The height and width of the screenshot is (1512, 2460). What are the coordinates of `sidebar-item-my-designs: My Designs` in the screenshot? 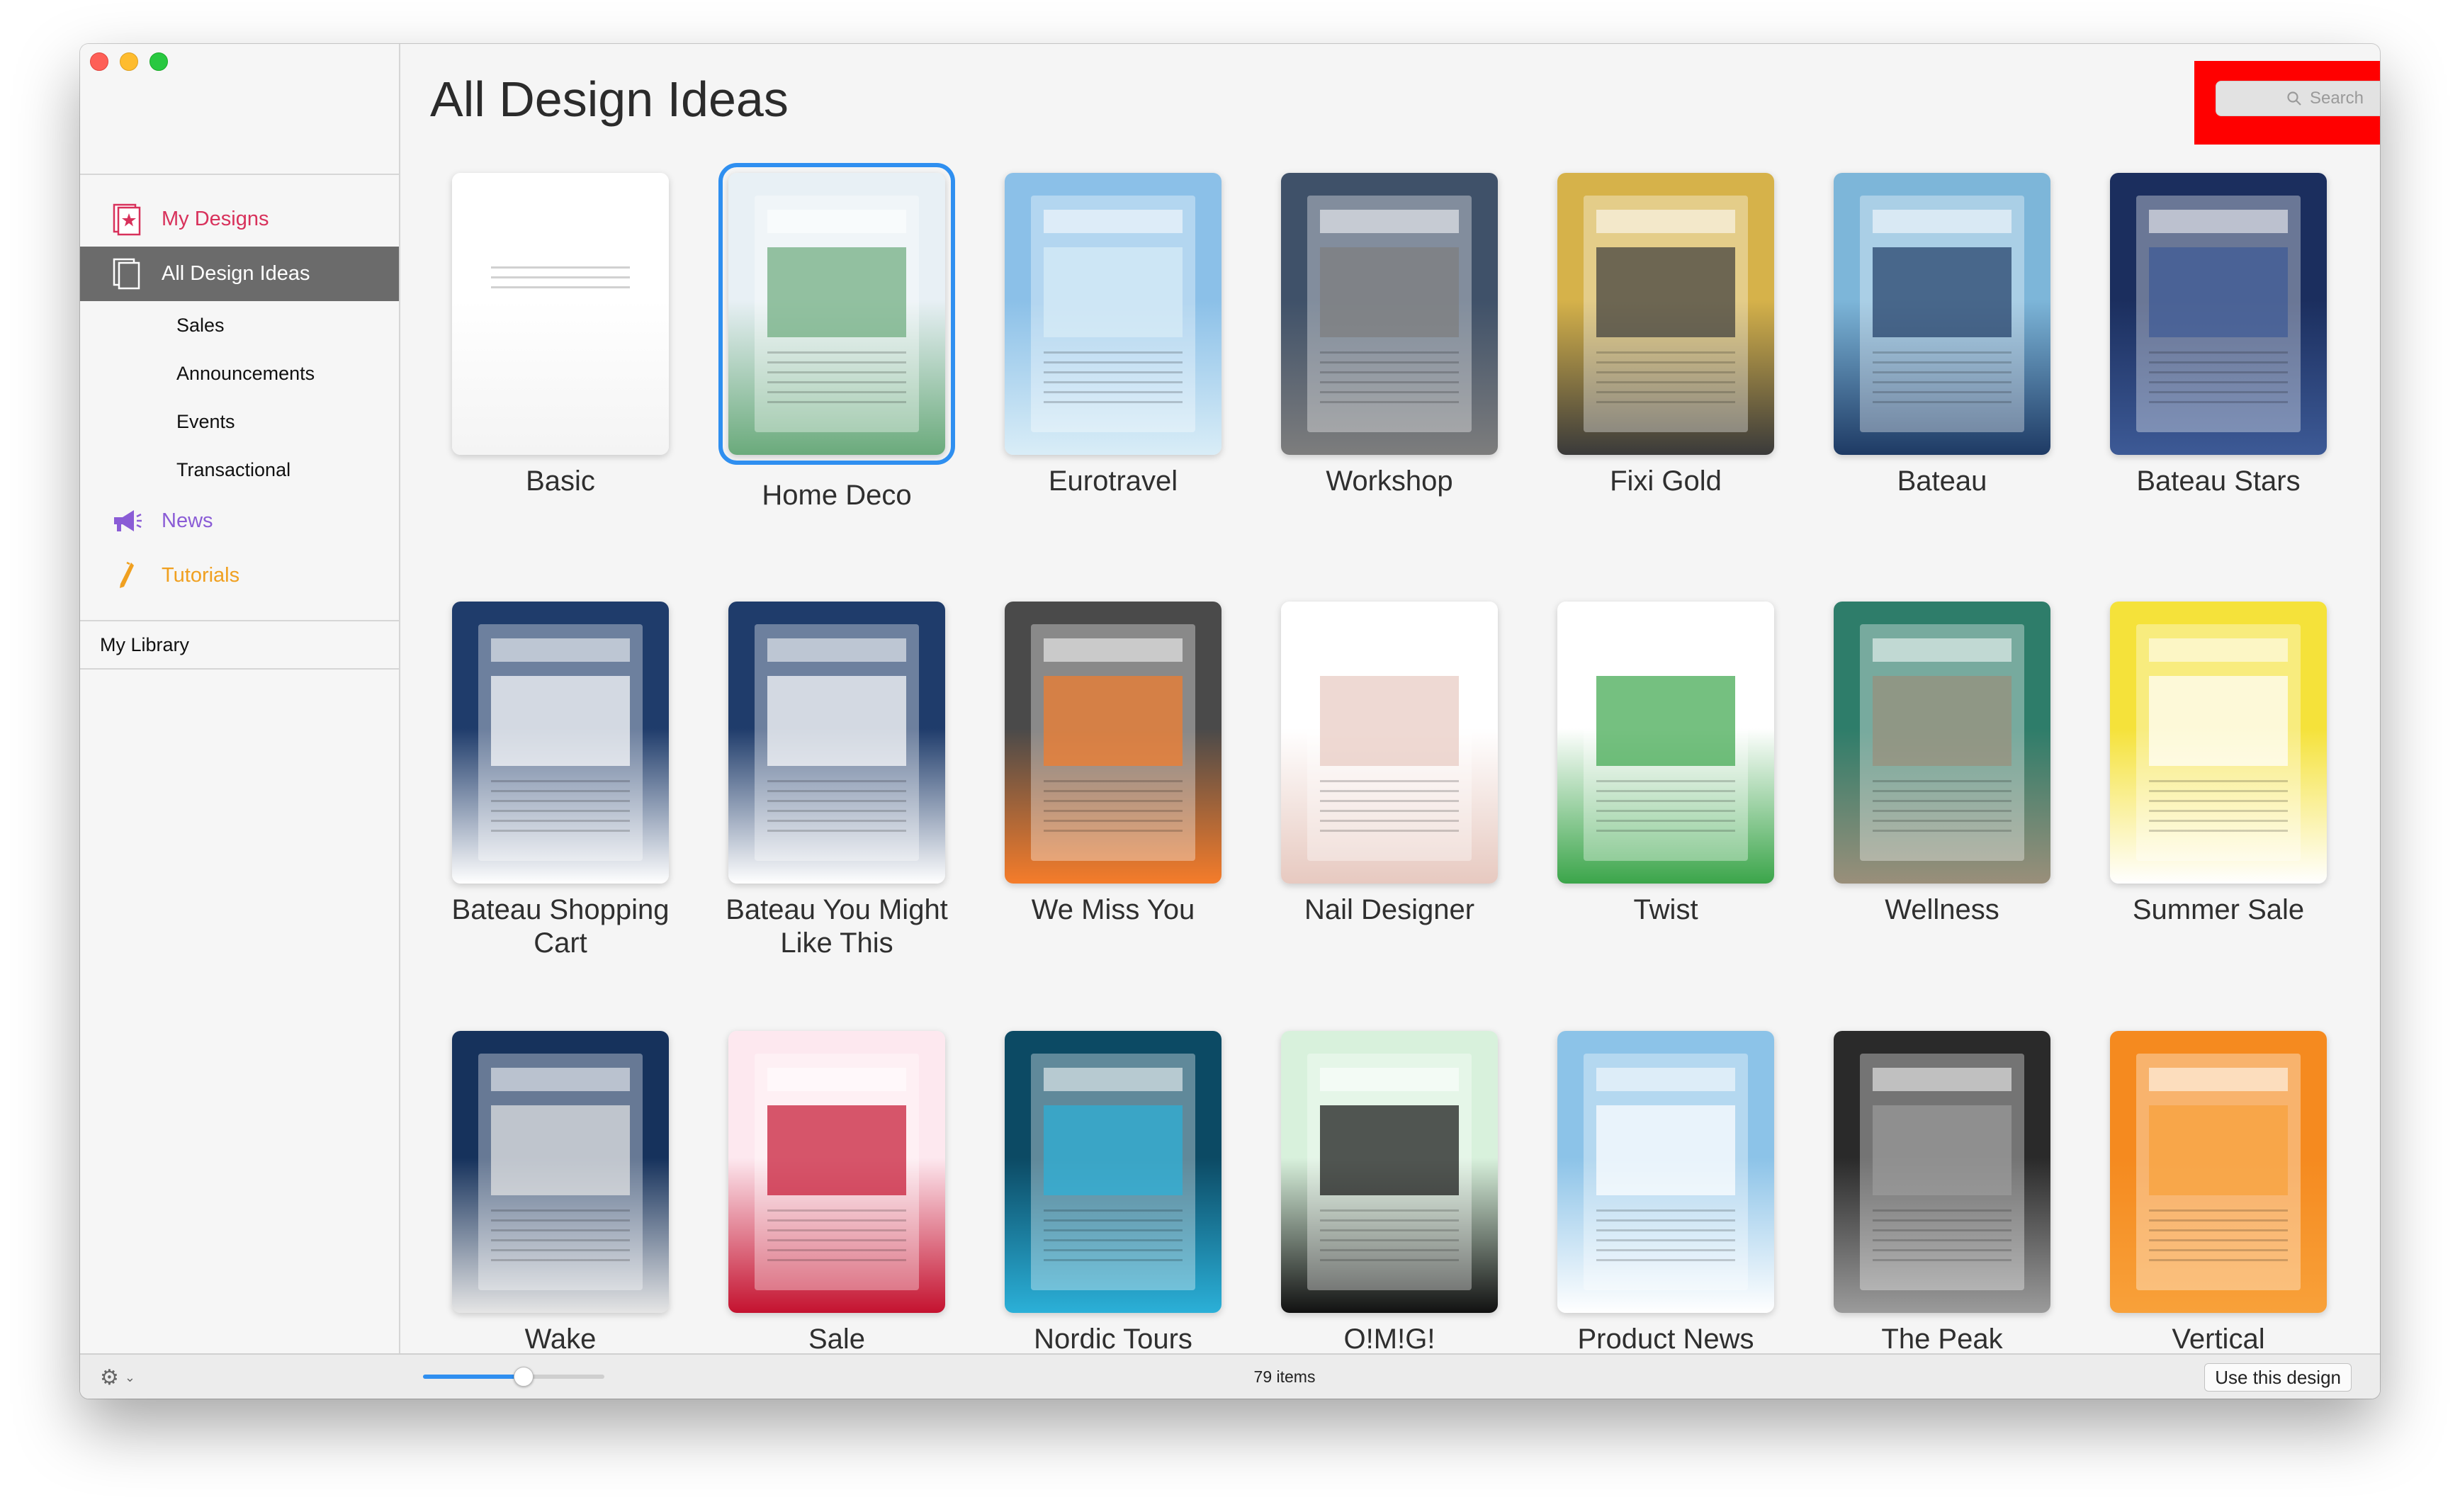 It's located at (239, 219).